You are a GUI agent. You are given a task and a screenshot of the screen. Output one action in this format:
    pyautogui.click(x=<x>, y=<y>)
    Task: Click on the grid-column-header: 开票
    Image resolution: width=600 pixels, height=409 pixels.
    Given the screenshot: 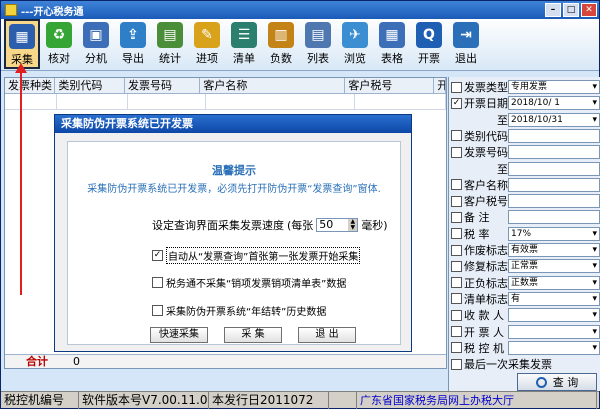 What is the action you would take?
    pyautogui.click(x=440, y=85)
    